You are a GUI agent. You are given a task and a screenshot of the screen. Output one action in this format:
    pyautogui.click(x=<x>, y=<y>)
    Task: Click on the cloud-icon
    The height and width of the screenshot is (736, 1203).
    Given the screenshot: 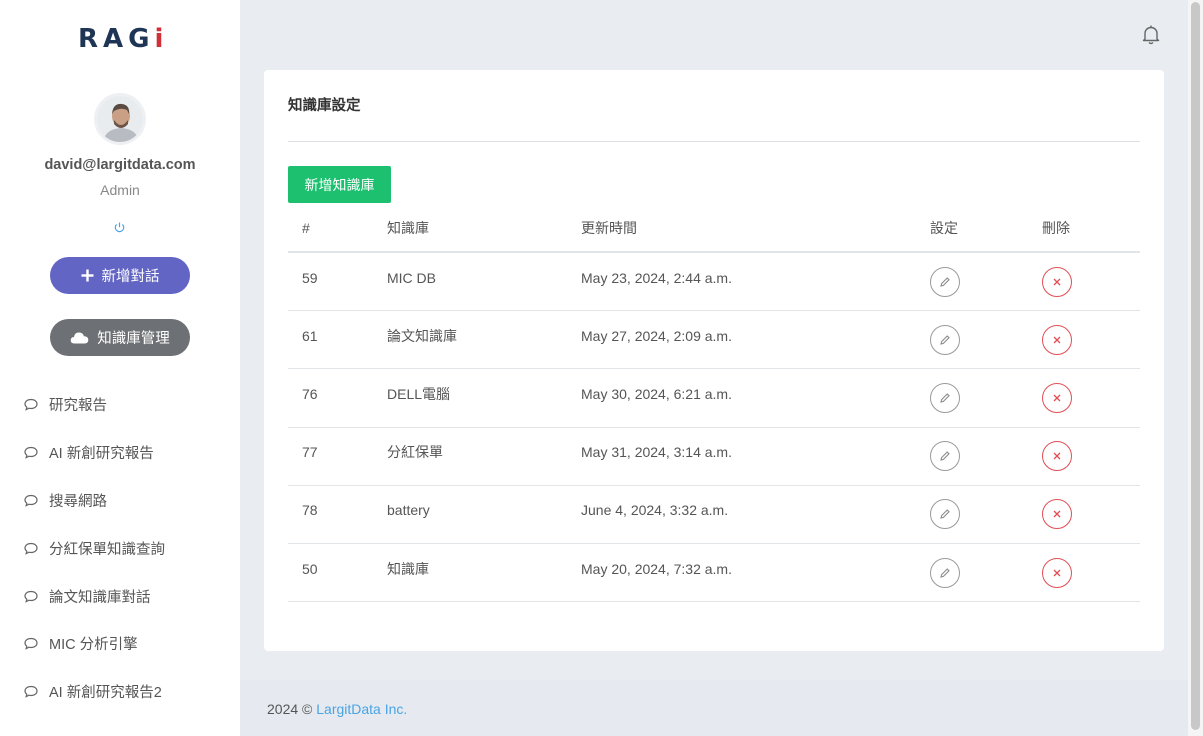 What is the action you would take?
    pyautogui.click(x=79, y=338)
    